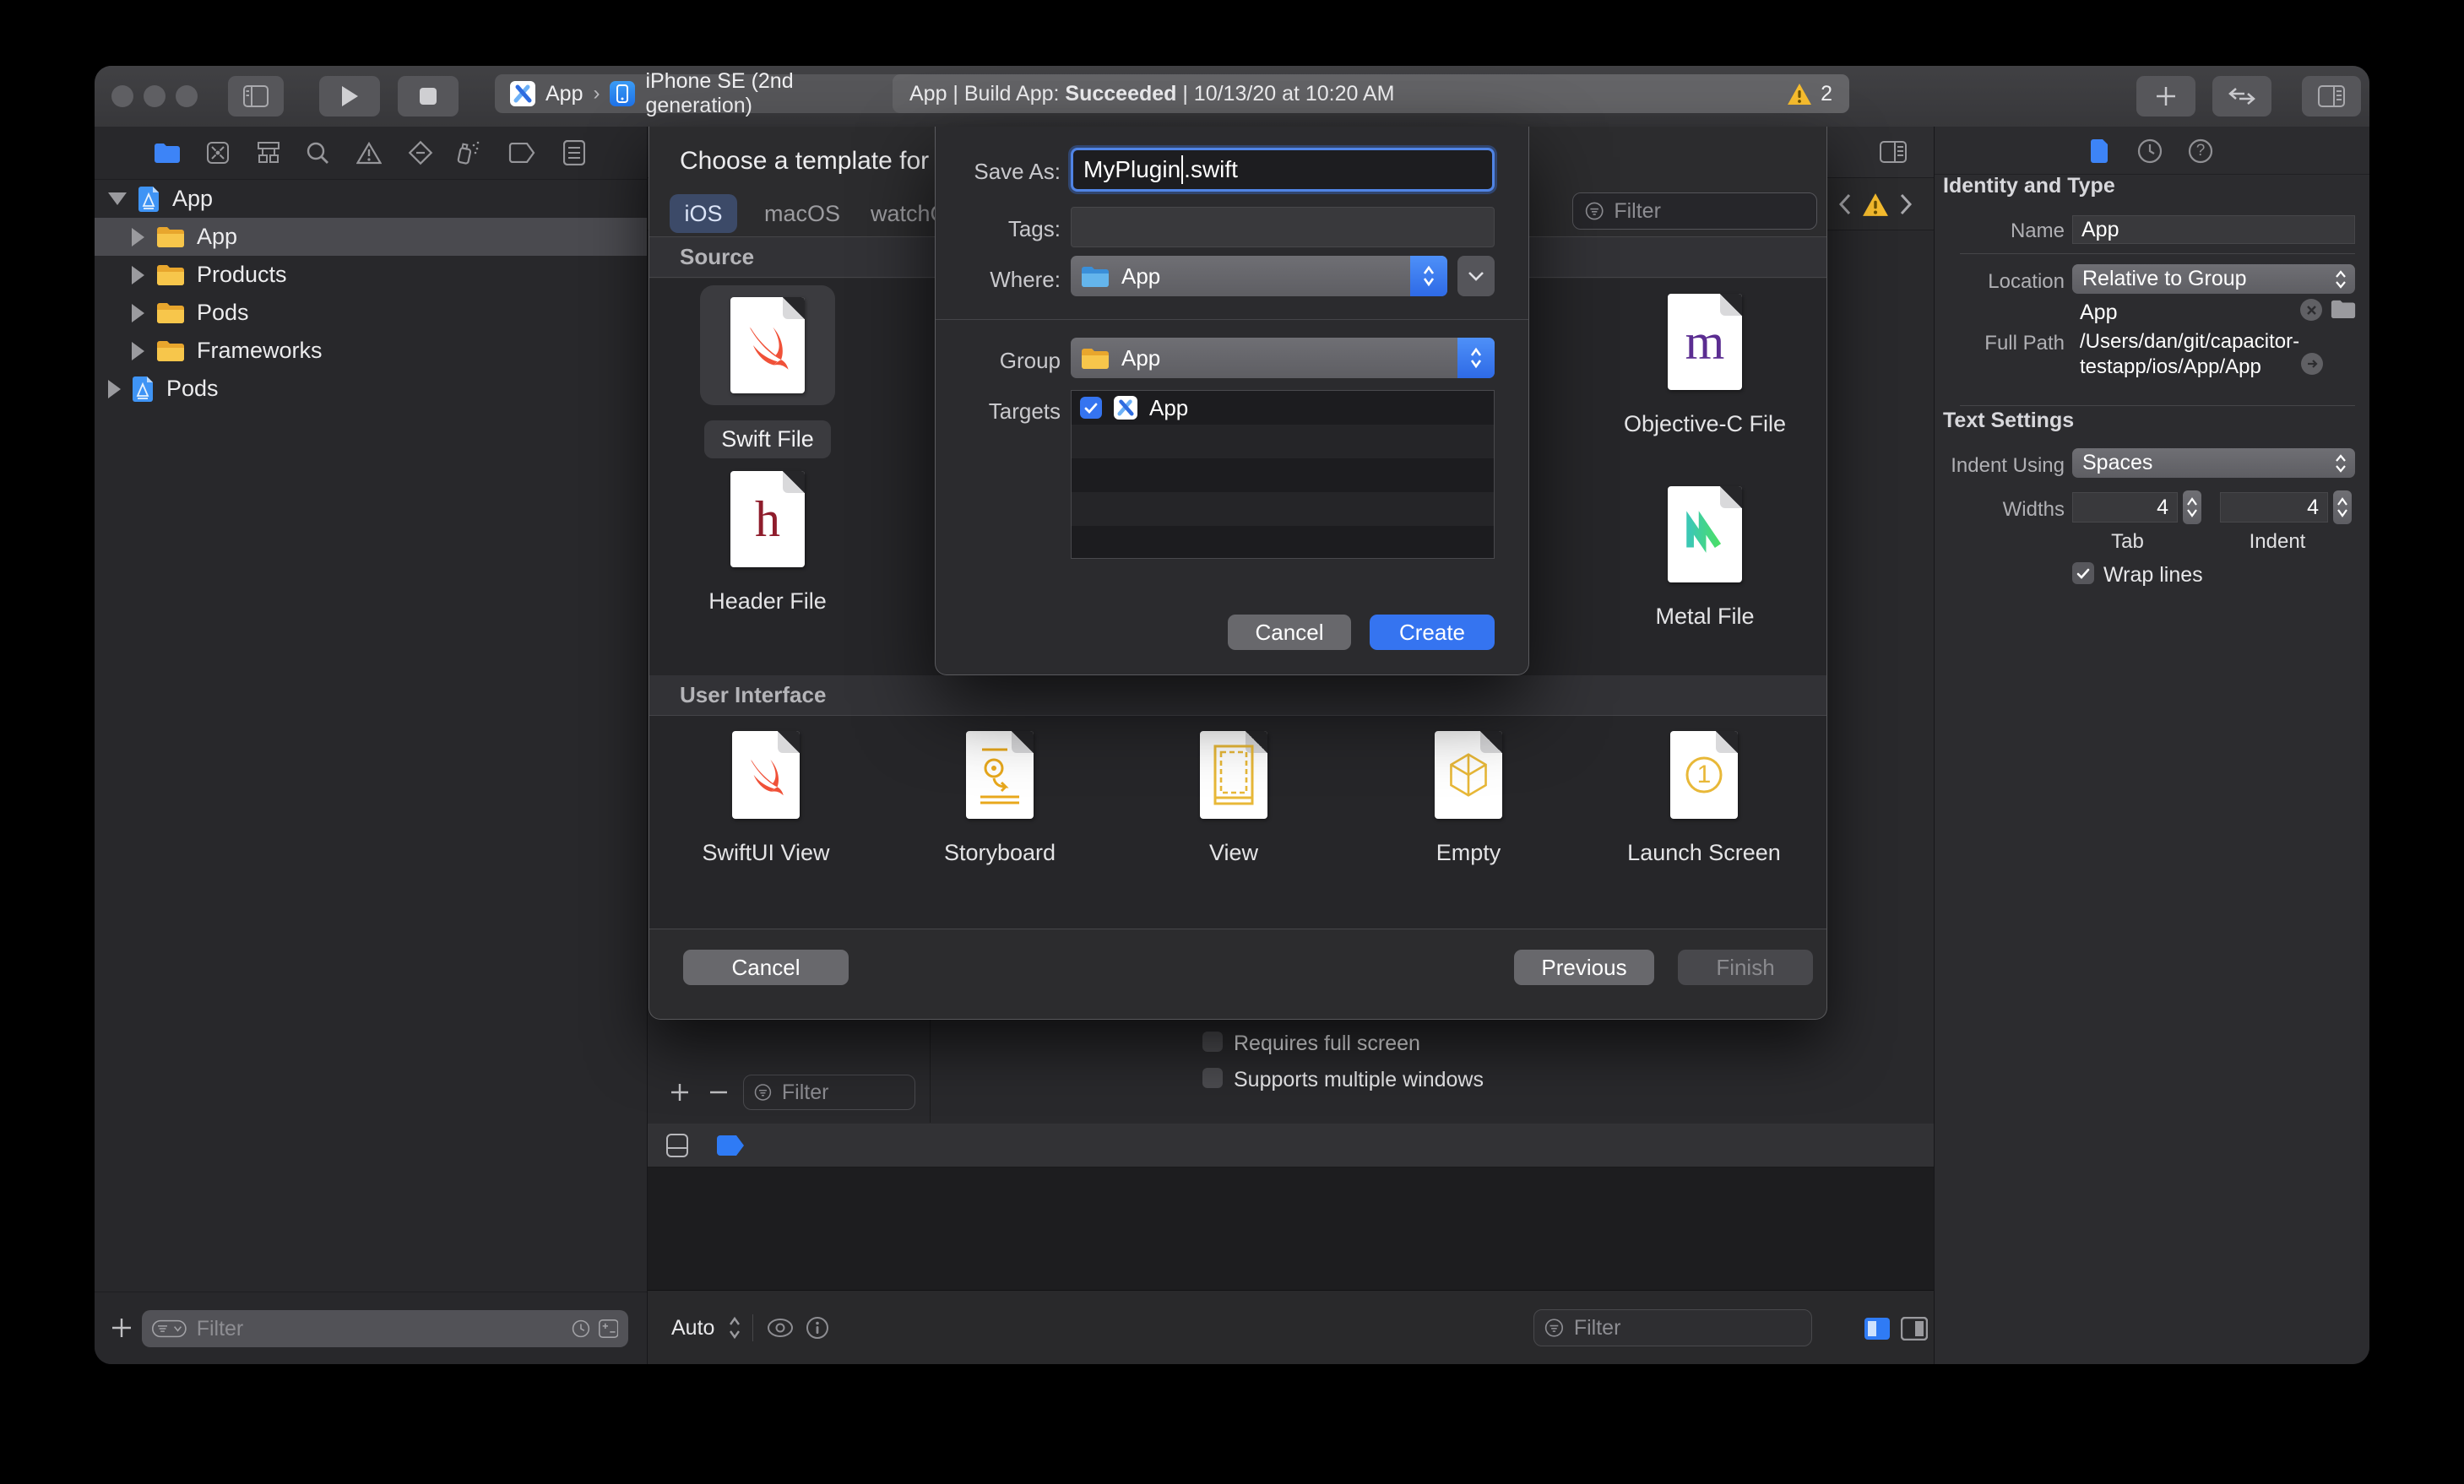 The height and width of the screenshot is (1484, 2464). What do you see at coordinates (167, 152) in the screenshot?
I see `tab-project-navigator` at bounding box center [167, 152].